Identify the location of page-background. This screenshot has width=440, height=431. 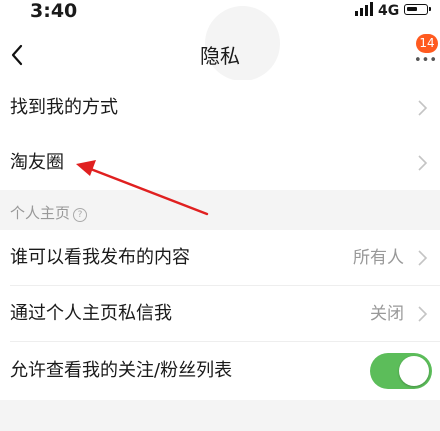
(220, 415).